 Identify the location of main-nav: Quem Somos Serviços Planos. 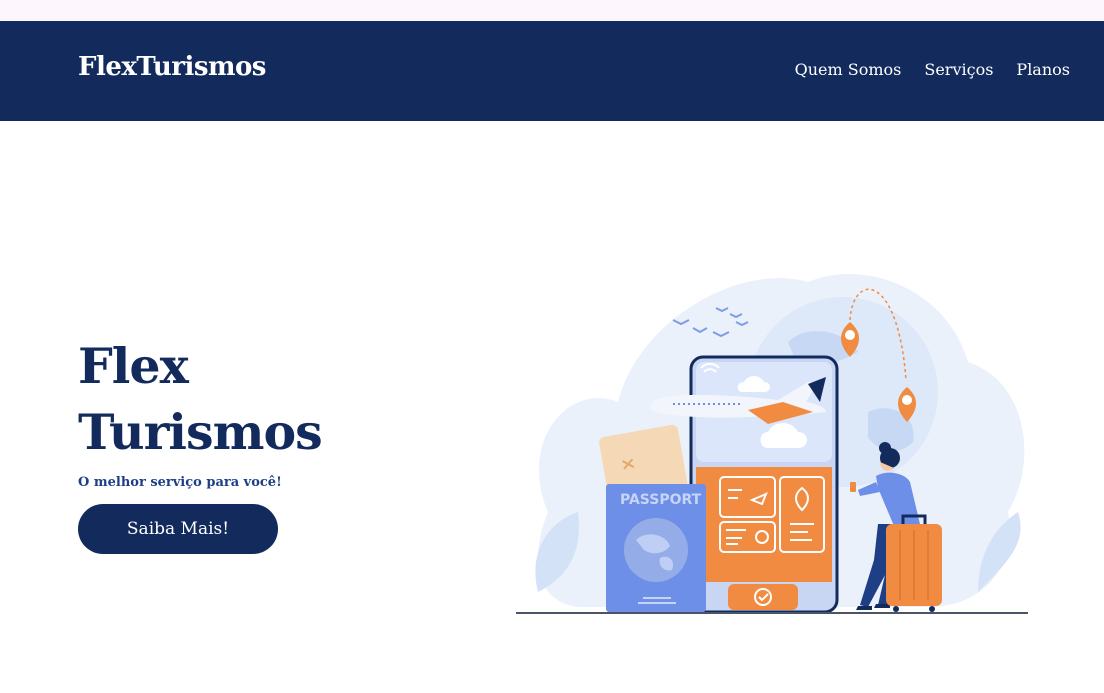
(932, 69).